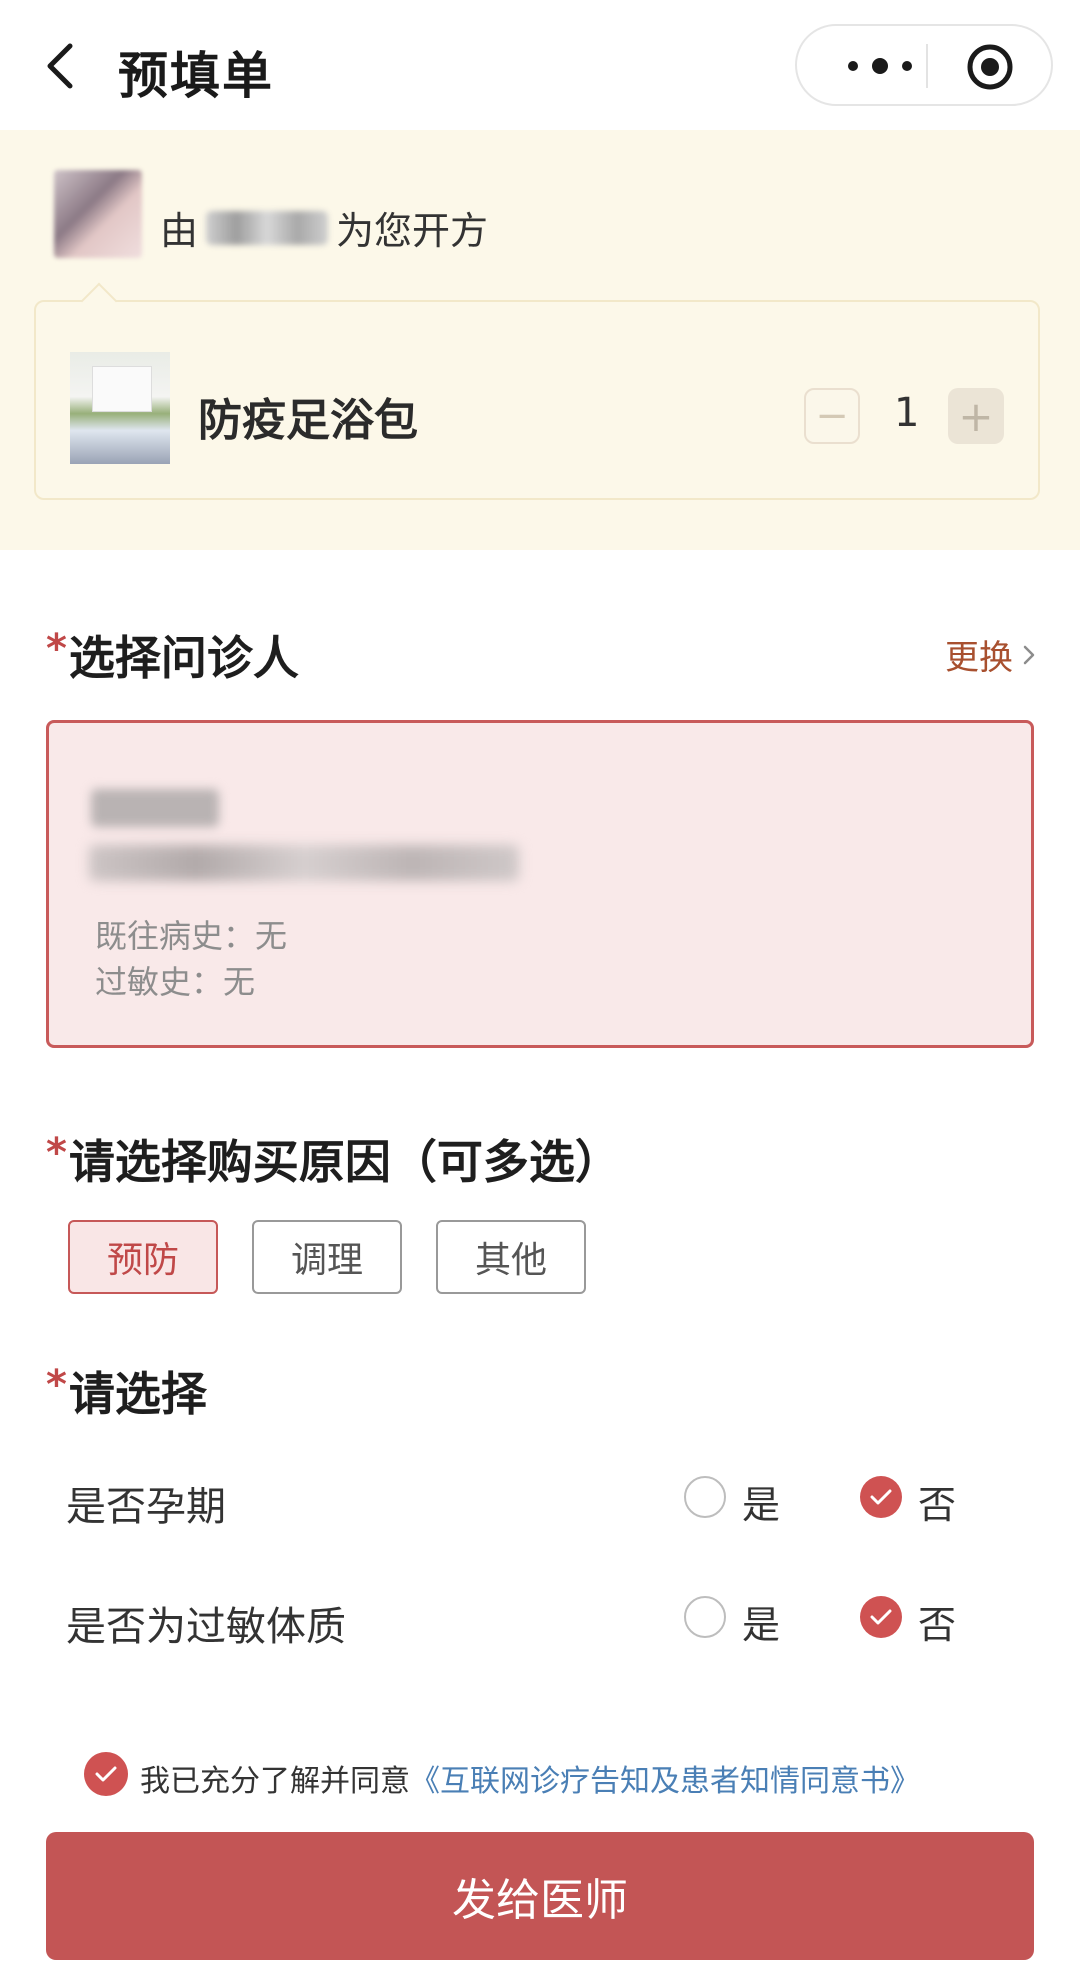 This screenshot has height=1976, width=1080. I want to click on choose-section-title: *请选择, so click(126, 1391).